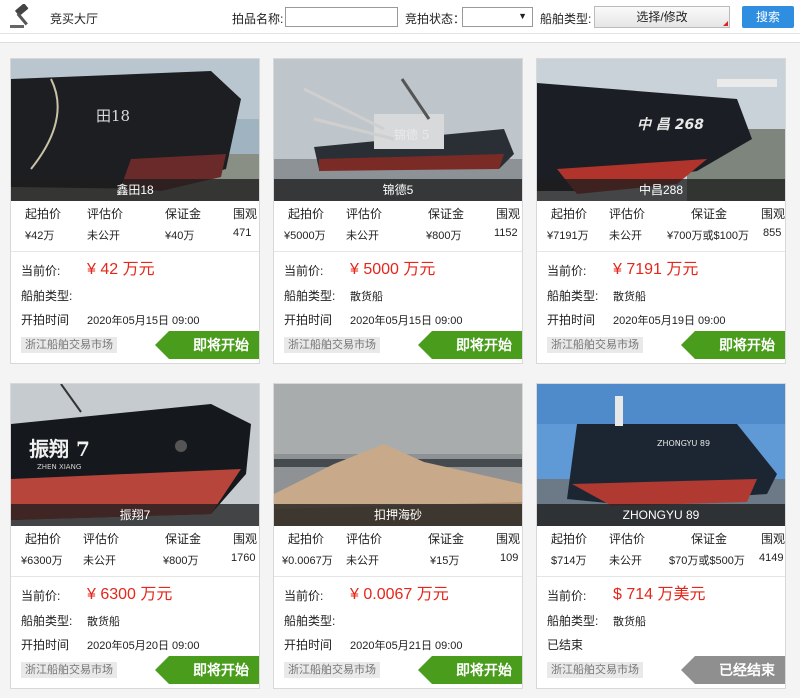 Image resolution: width=800 pixels, height=698 pixels. What do you see at coordinates (659, 594) in the screenshot?
I see `current-price: $ 714 万美元` at bounding box center [659, 594].